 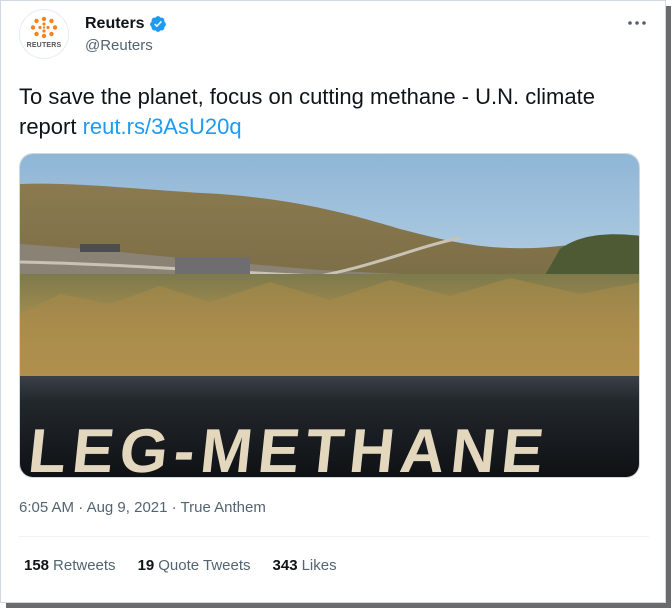 I want to click on reuters-logo-icon, so click(x=44, y=27).